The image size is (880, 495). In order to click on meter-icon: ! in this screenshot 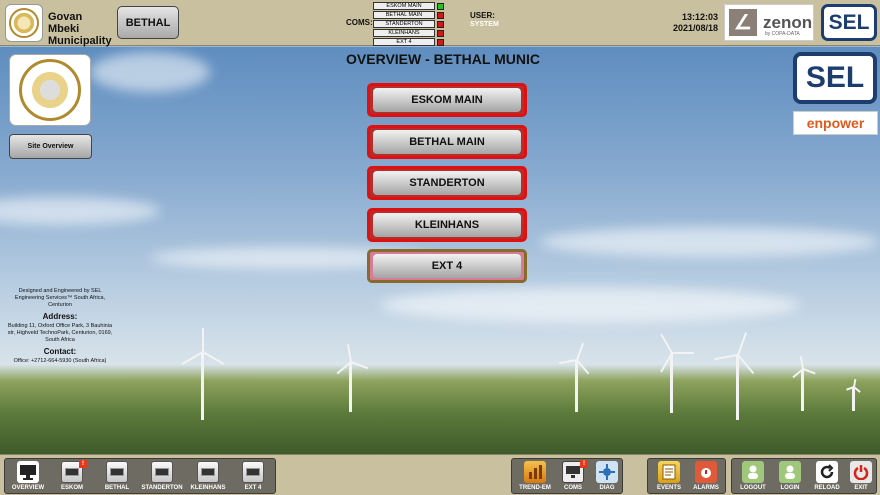, I will do `click(74, 471)`.